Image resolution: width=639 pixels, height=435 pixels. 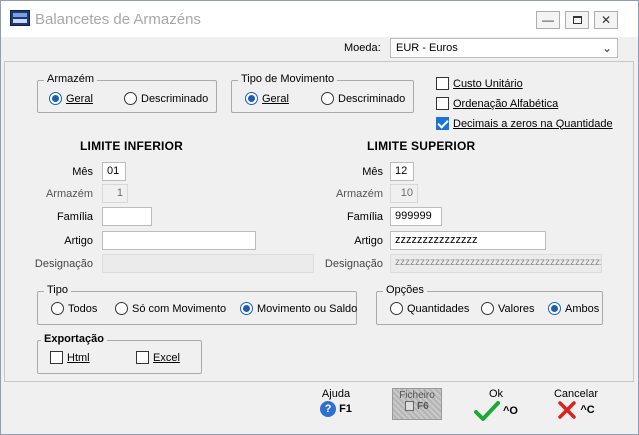 What do you see at coordinates (267, 98) in the screenshot?
I see `tipo-movimento-geral-radio: Geral` at bounding box center [267, 98].